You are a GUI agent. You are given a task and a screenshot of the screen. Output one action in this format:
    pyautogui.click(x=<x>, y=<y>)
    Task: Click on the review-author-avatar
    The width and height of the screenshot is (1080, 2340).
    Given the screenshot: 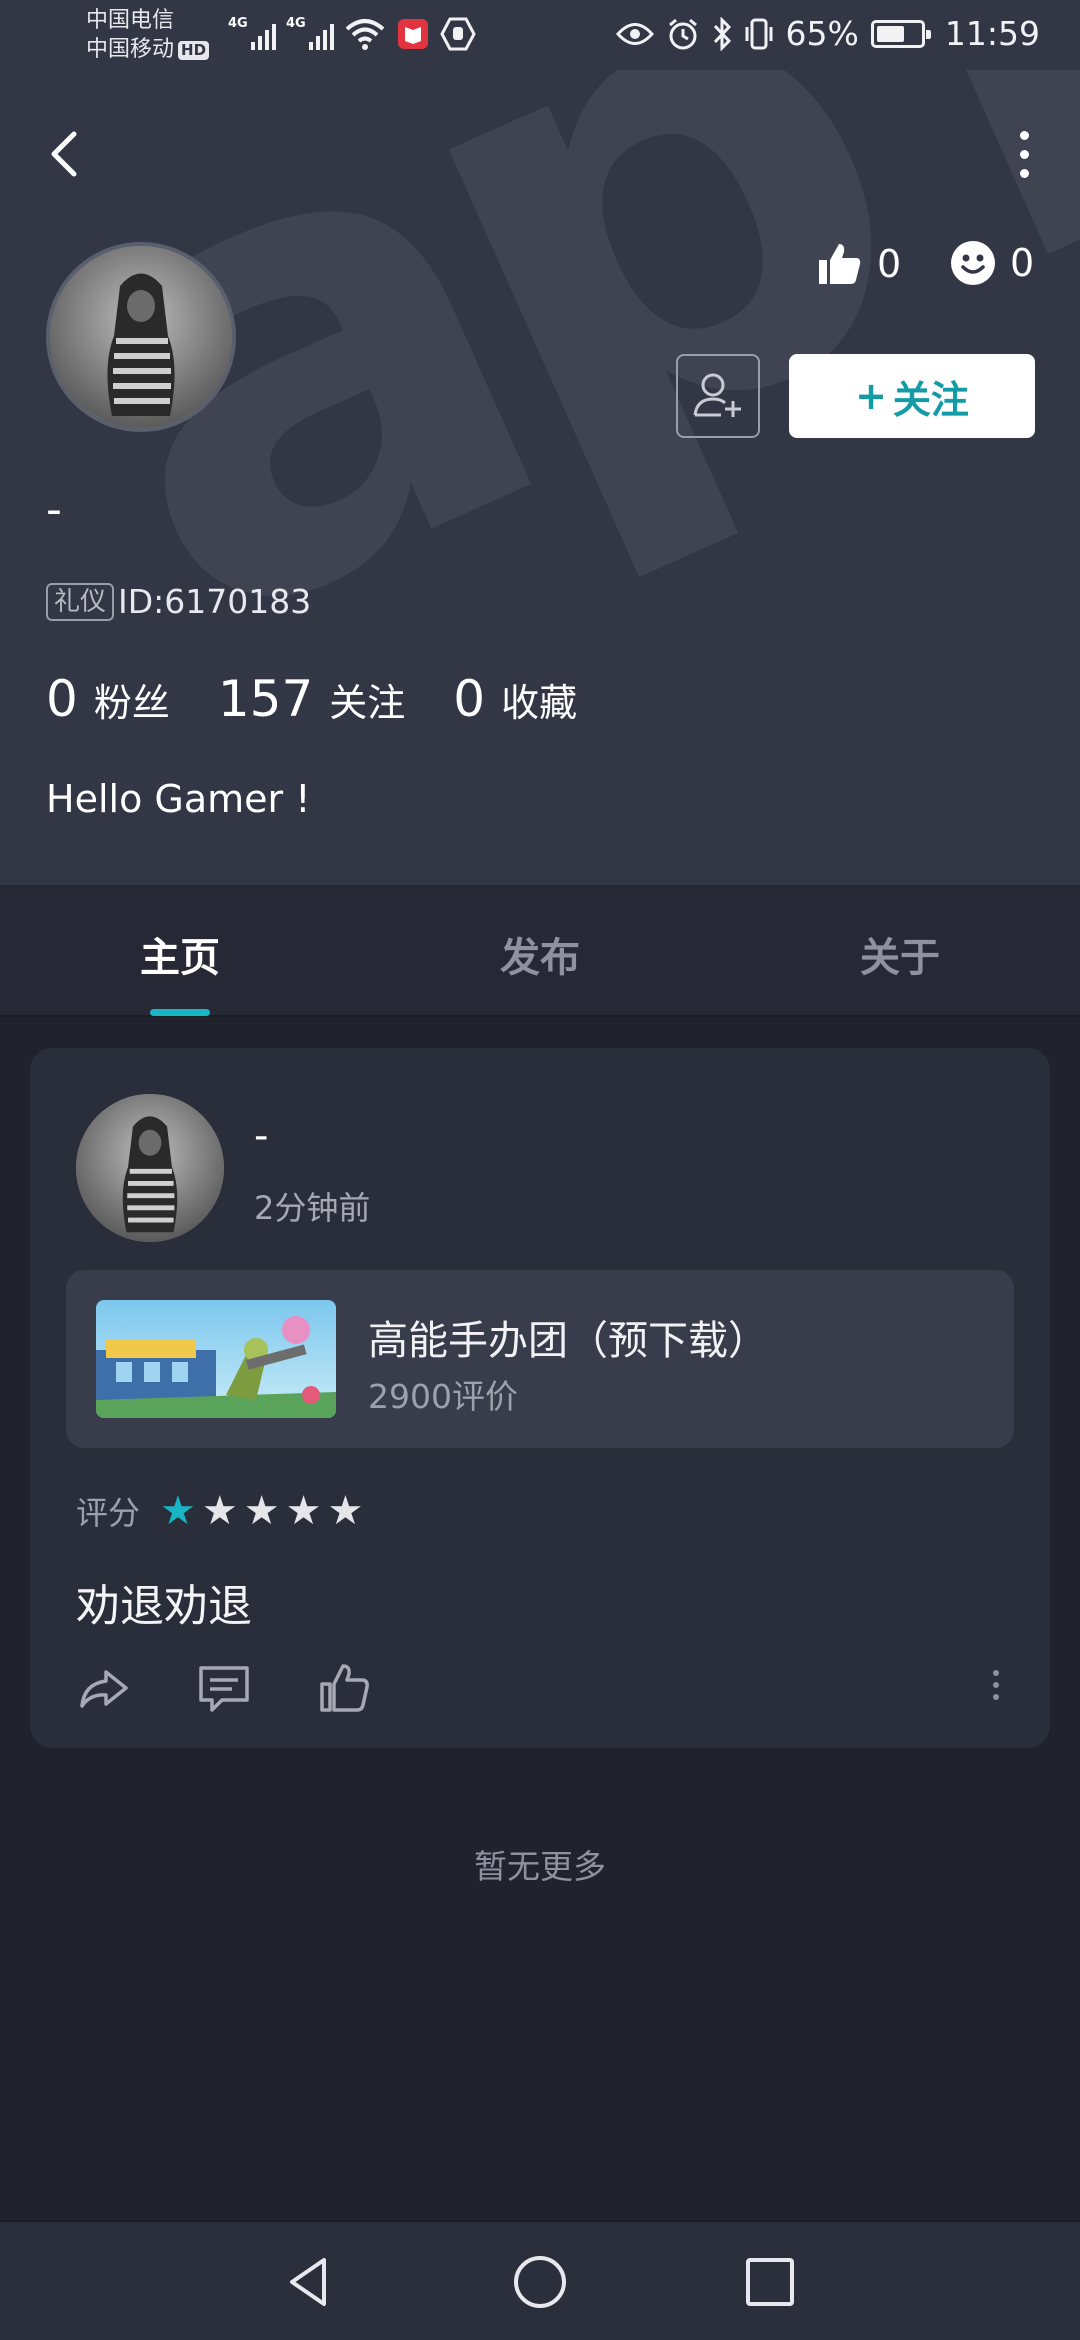 What is the action you would take?
    pyautogui.click(x=150, y=1168)
    